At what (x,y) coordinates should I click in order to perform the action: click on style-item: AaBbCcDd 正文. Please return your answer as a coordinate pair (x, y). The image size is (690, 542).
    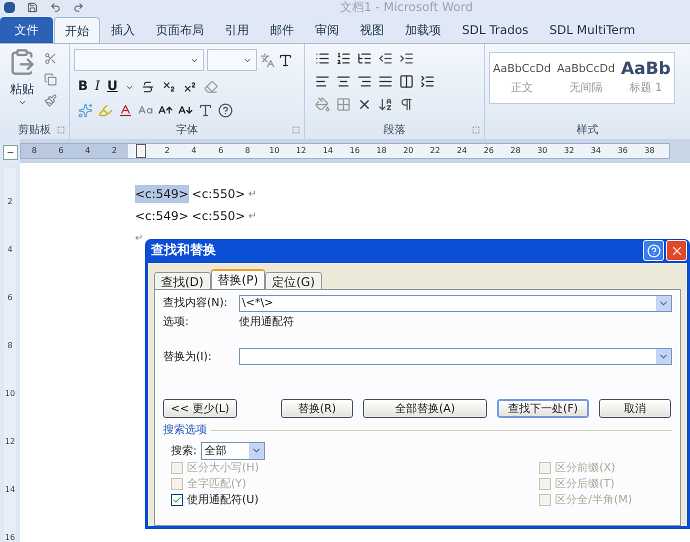
    Looking at the image, I should click on (522, 78).